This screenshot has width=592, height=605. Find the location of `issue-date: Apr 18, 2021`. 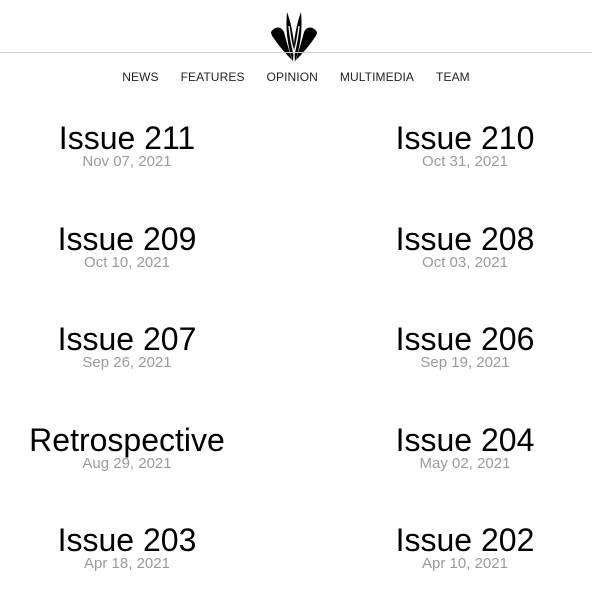

issue-date: Apr 18, 2021 is located at coordinates (127, 563).